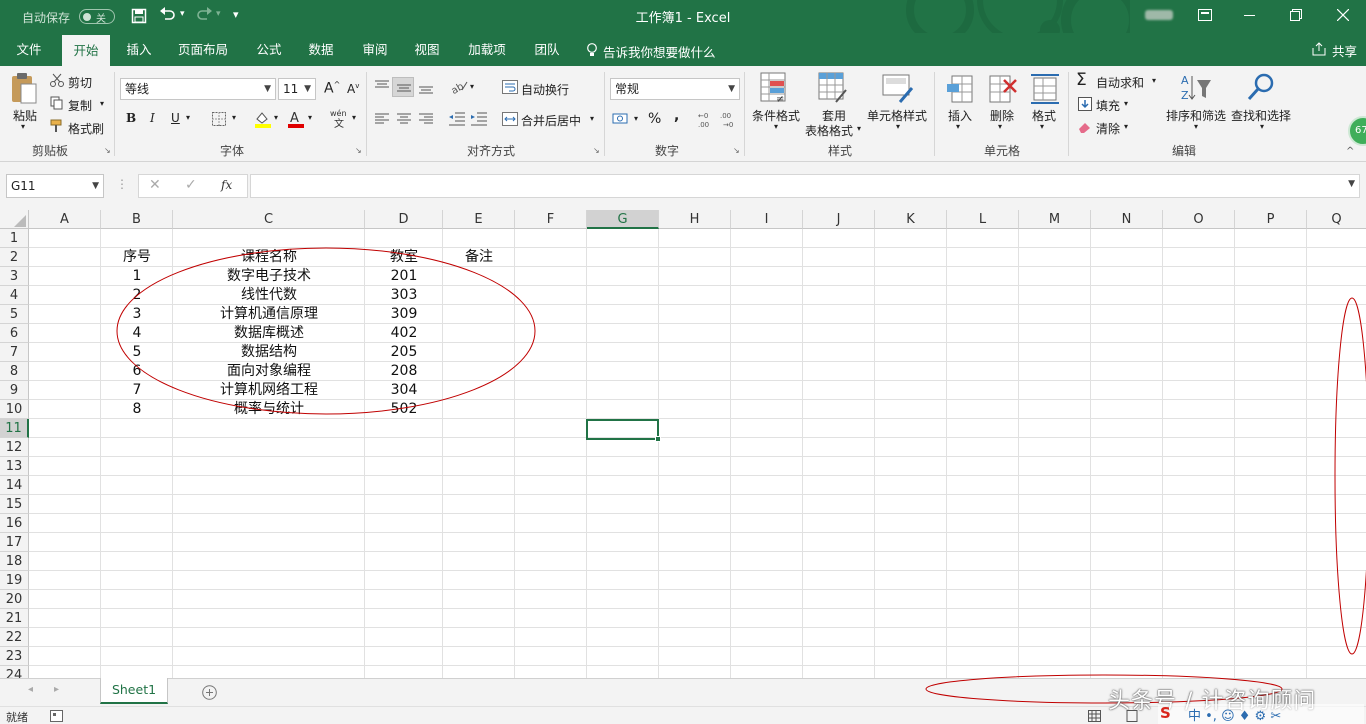 The height and width of the screenshot is (724, 1366). I want to click on increase-decimal-icon: ←0.00, so click(707, 119).